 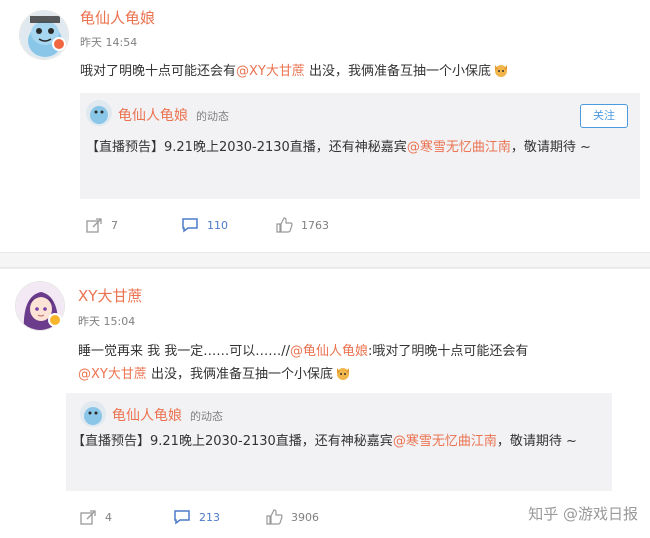 I want to click on action-bar: 7 110 1763, so click(x=325, y=225).